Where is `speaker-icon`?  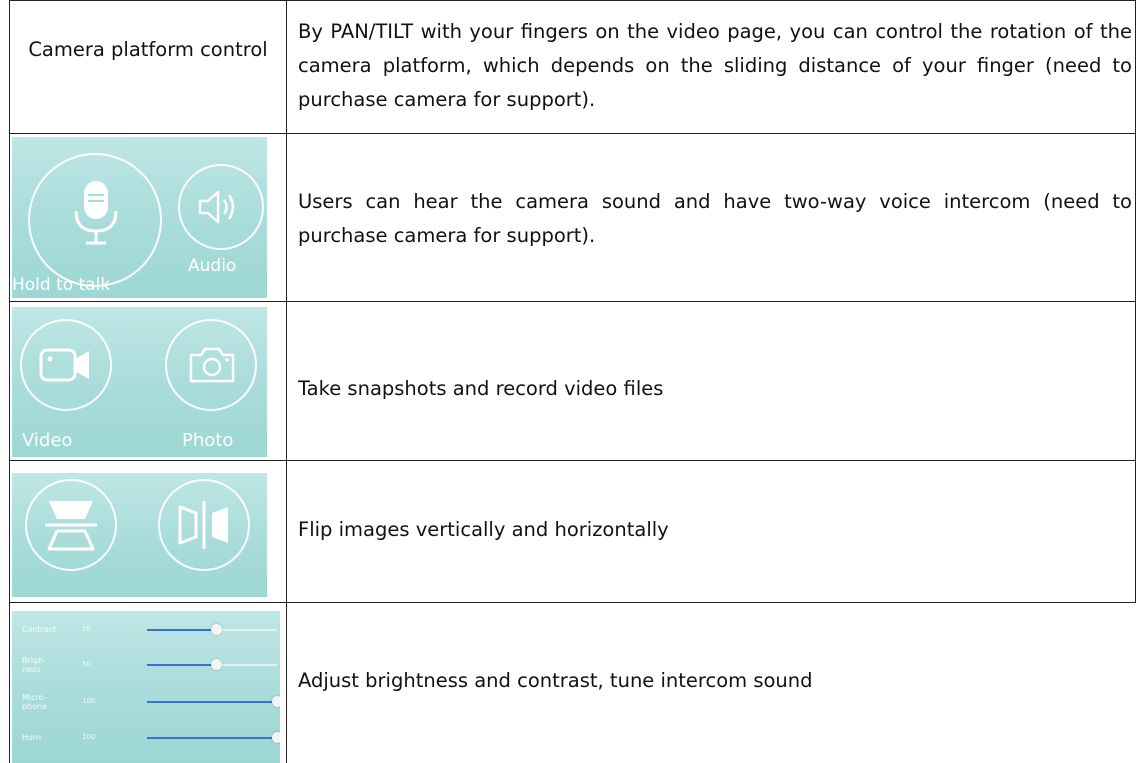
speaker-icon is located at coordinates (216, 207).